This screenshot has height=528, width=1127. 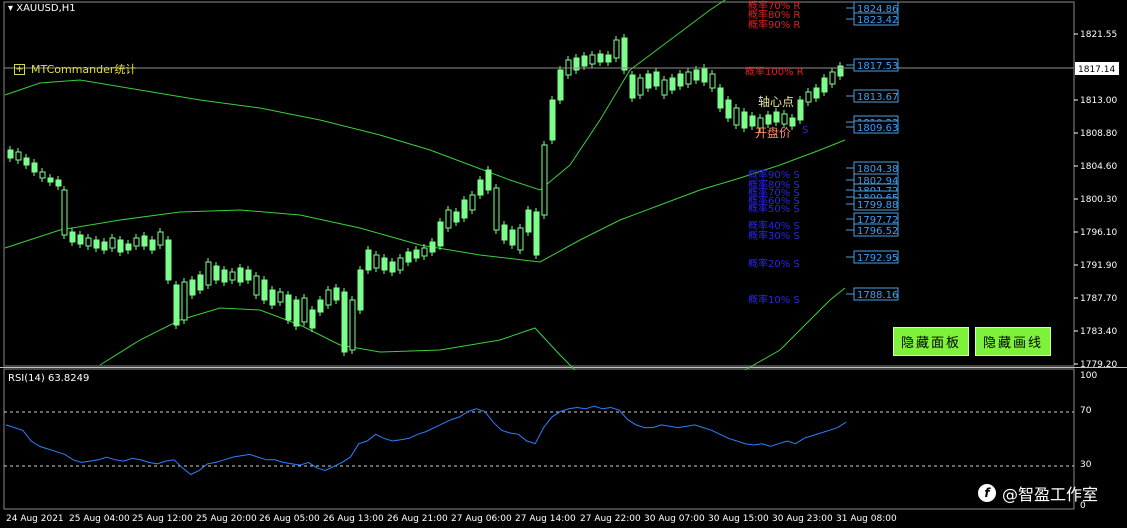 I want to click on price-tag-text: 1817.53, so click(x=877, y=66).